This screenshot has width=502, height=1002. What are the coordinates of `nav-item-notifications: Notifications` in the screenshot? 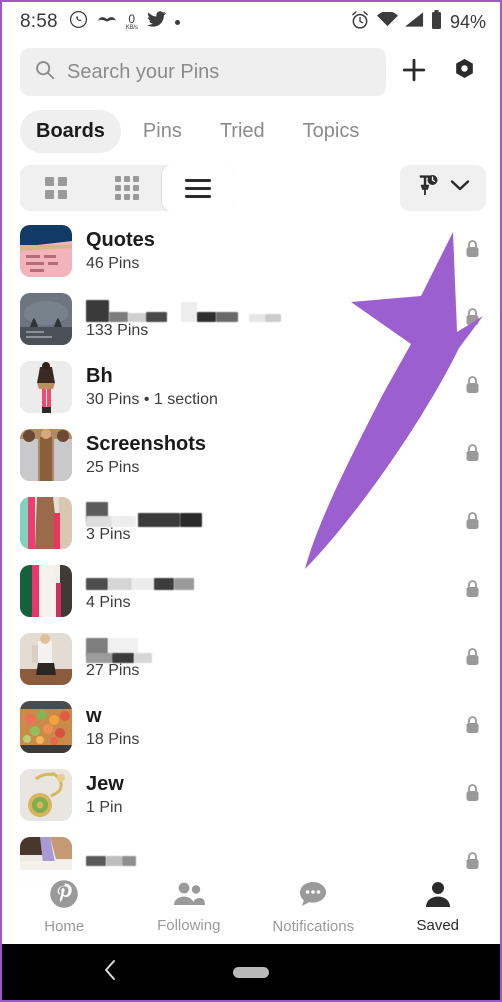 It's located at (313, 907).